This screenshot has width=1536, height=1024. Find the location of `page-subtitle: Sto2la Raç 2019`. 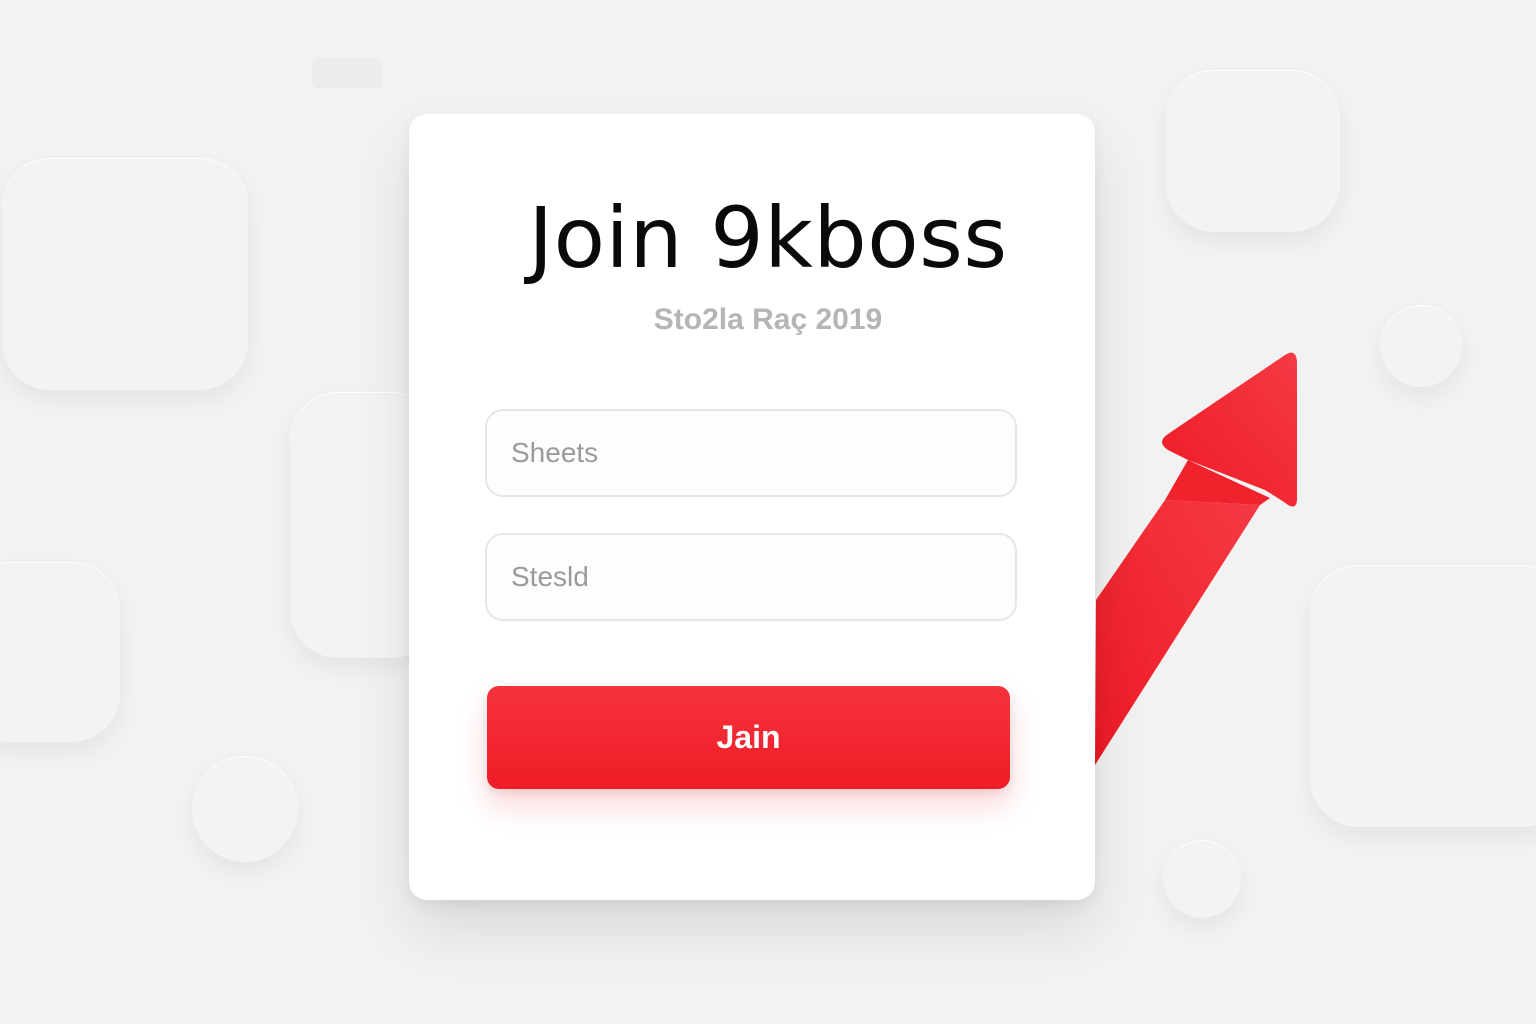

page-subtitle: Sto2la Raç 2019 is located at coordinates (768, 319).